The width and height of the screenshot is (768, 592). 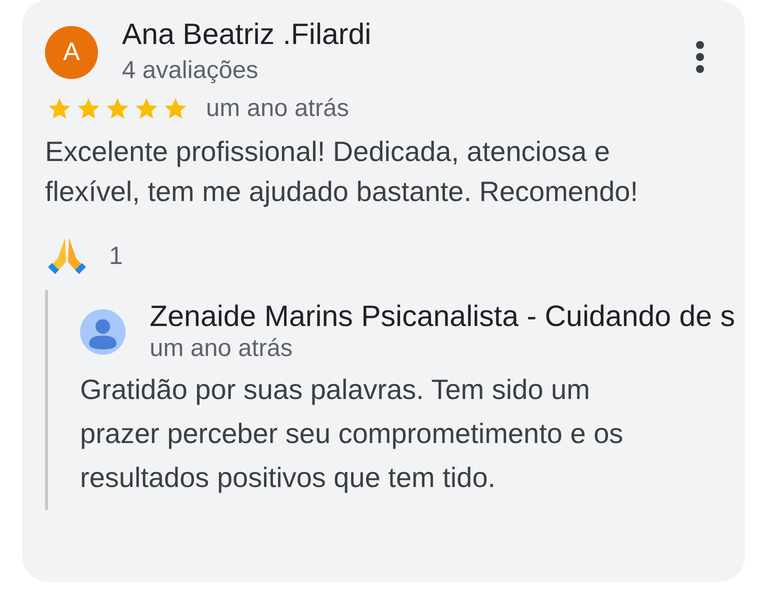 What do you see at coordinates (352, 434) in the screenshot?
I see `reply-text: Gratidão por suas palavras. Tem sido um prazer perceber seu comprometimento e os resultados positivos que tem tido.` at bounding box center [352, 434].